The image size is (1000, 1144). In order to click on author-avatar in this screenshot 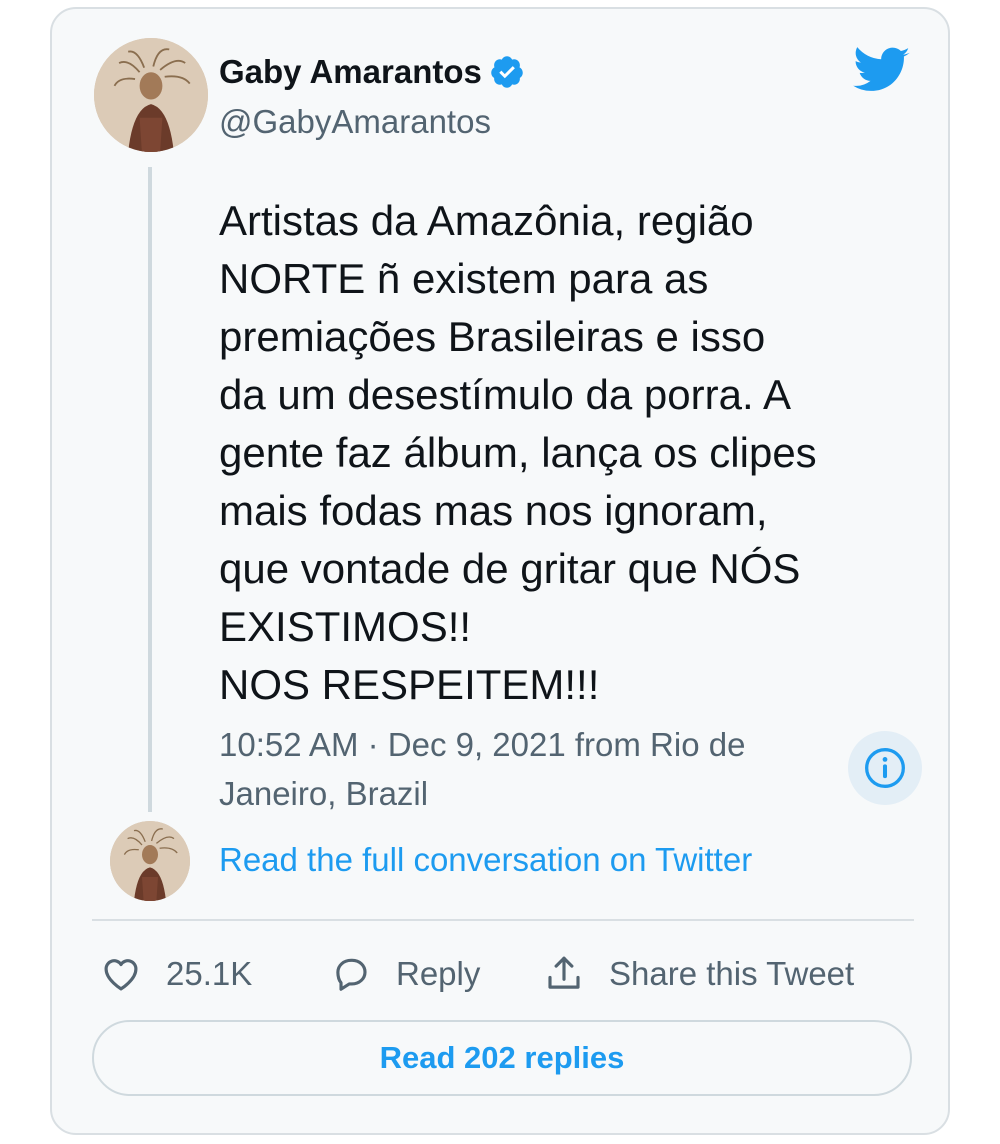, I will do `click(151, 95)`.